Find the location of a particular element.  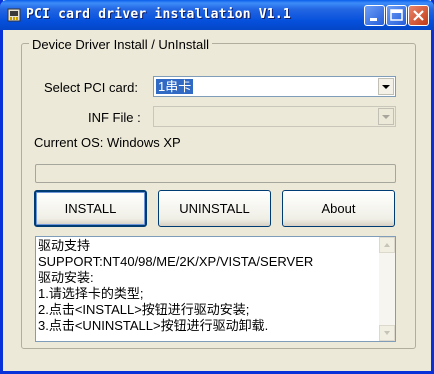

title-bar: PCI card driver installation V1.1 is located at coordinates (217, 15).